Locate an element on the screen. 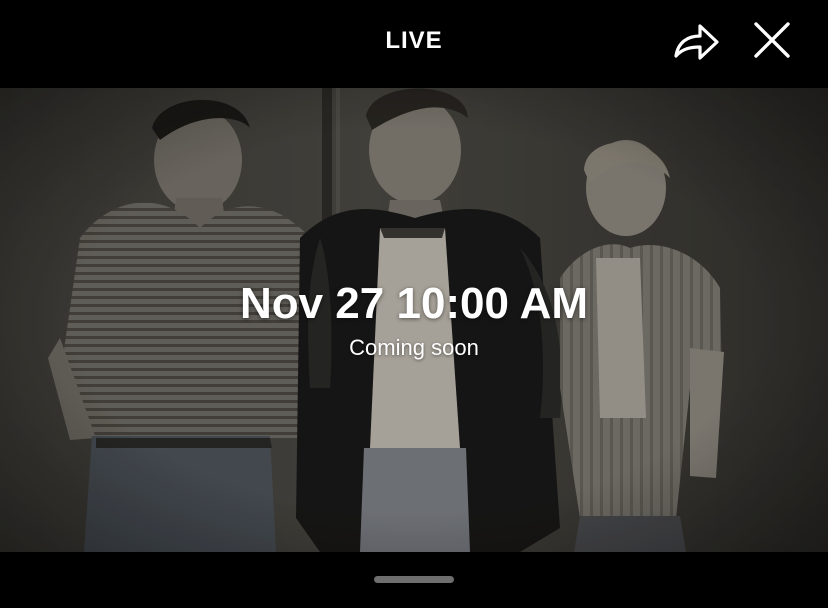 This screenshot has height=608, width=828. home-indicator is located at coordinates (414, 579).